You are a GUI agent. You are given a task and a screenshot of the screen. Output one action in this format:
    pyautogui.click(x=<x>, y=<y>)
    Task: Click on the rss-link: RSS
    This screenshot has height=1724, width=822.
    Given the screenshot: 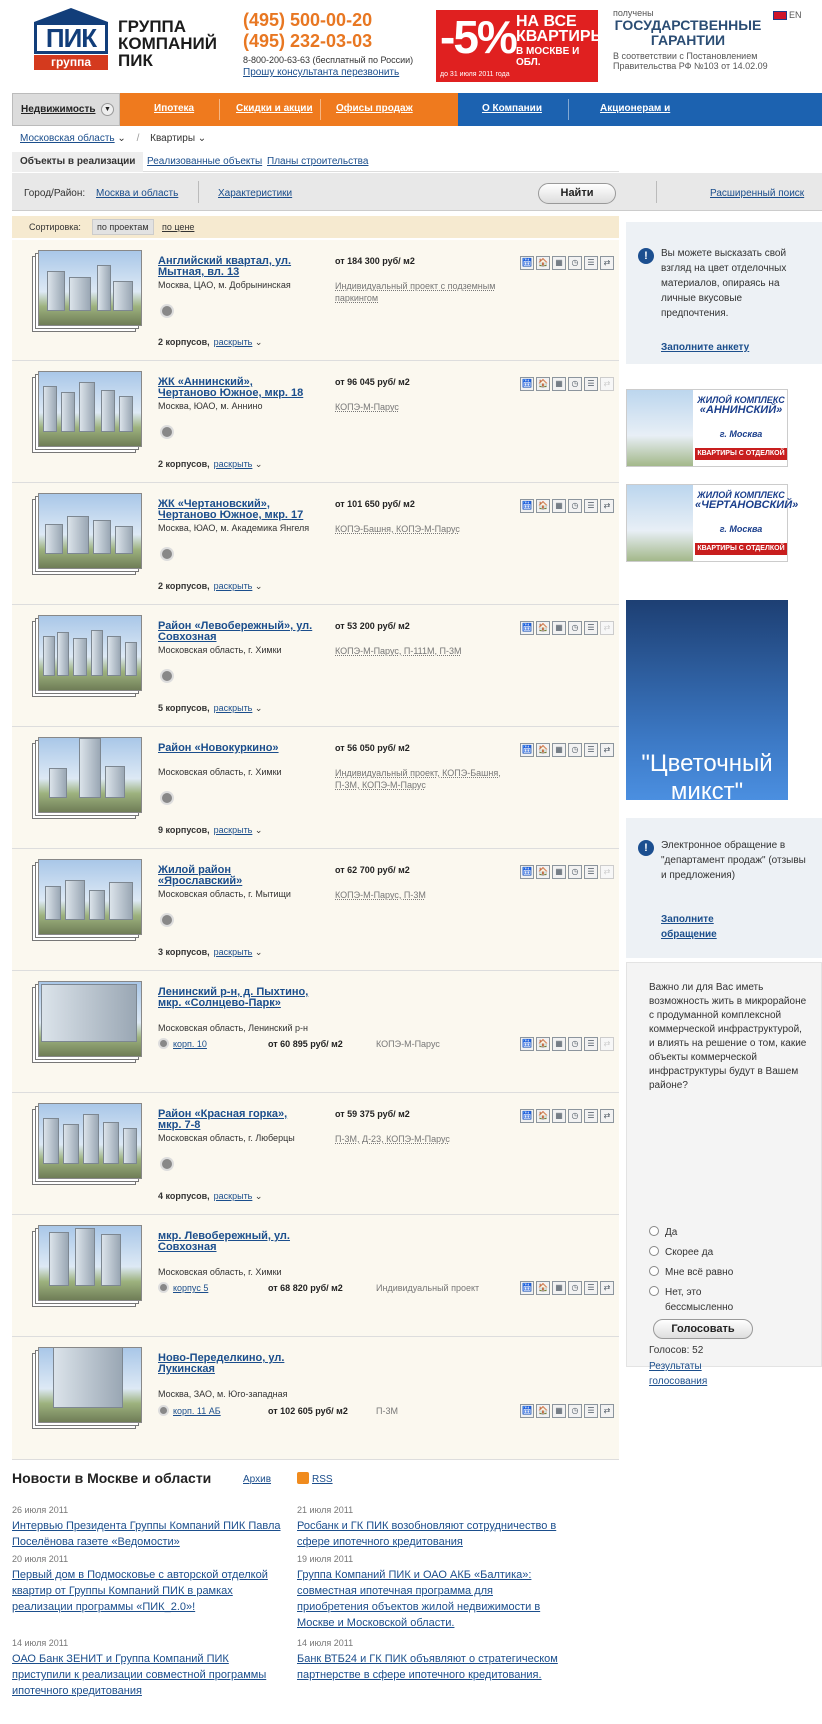 What is the action you would take?
    pyautogui.click(x=315, y=1478)
    